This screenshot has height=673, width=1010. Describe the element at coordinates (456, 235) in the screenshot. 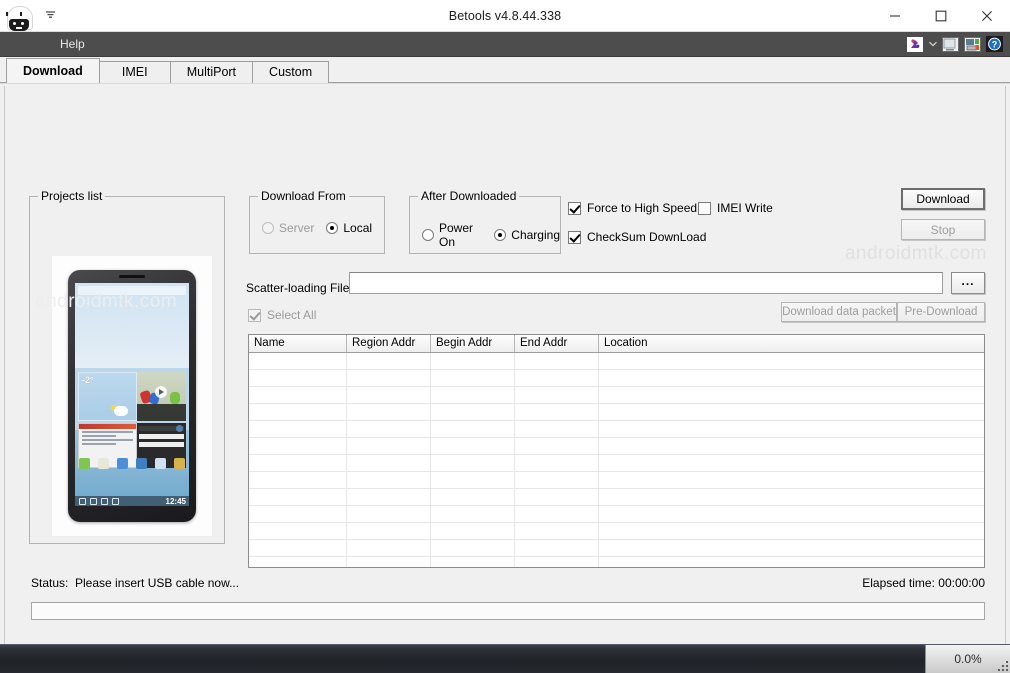

I see `radio-label: Power On` at that location.